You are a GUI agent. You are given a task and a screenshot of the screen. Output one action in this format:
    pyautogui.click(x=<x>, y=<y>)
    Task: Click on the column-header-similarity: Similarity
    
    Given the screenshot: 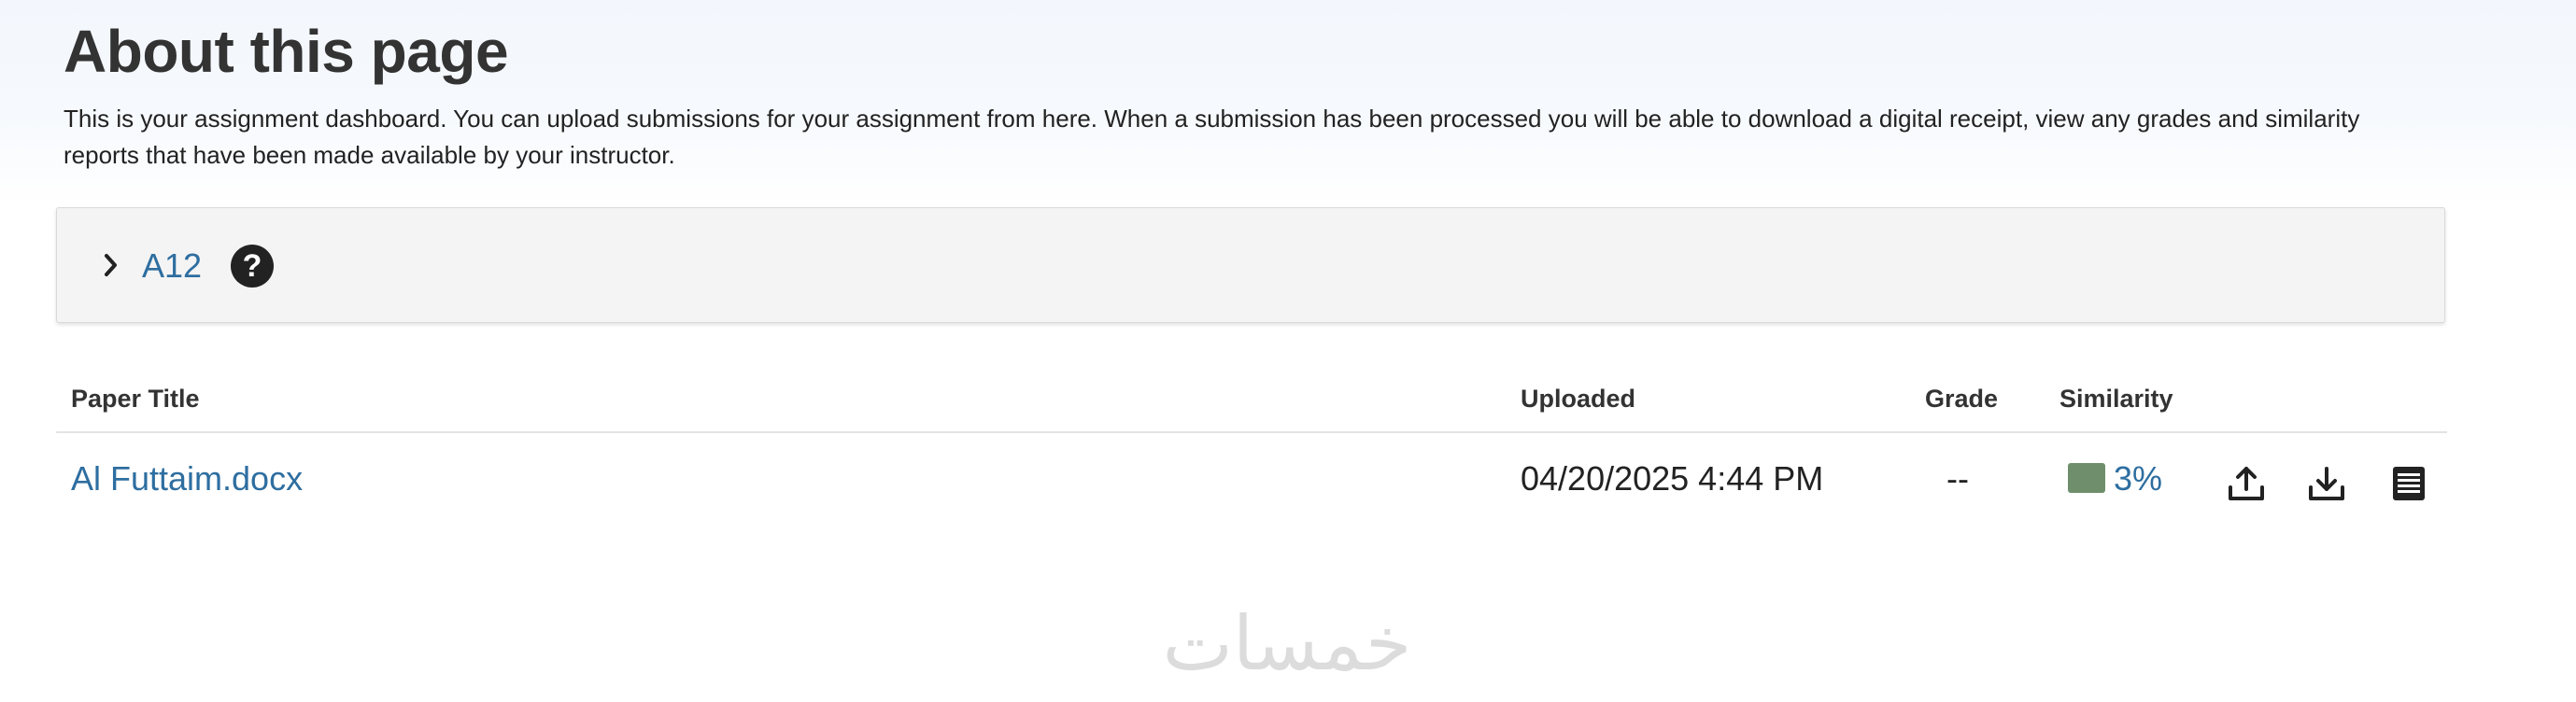 What is the action you would take?
    pyautogui.click(x=2116, y=399)
    